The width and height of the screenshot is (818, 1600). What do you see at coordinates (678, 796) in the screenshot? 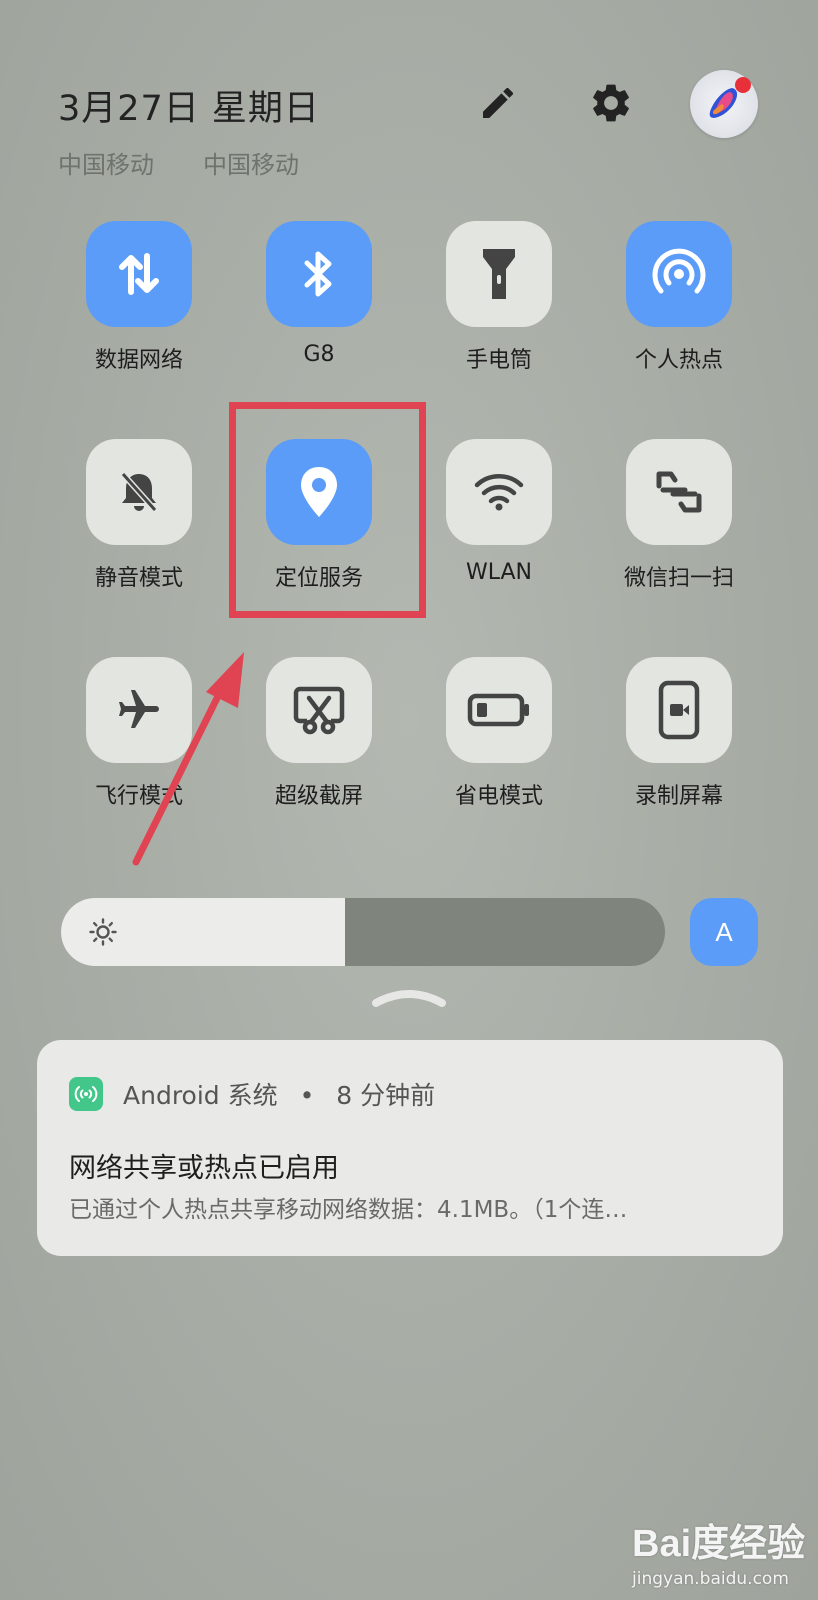
I see `tile-screen-record-label: 录制屏幕` at bounding box center [678, 796].